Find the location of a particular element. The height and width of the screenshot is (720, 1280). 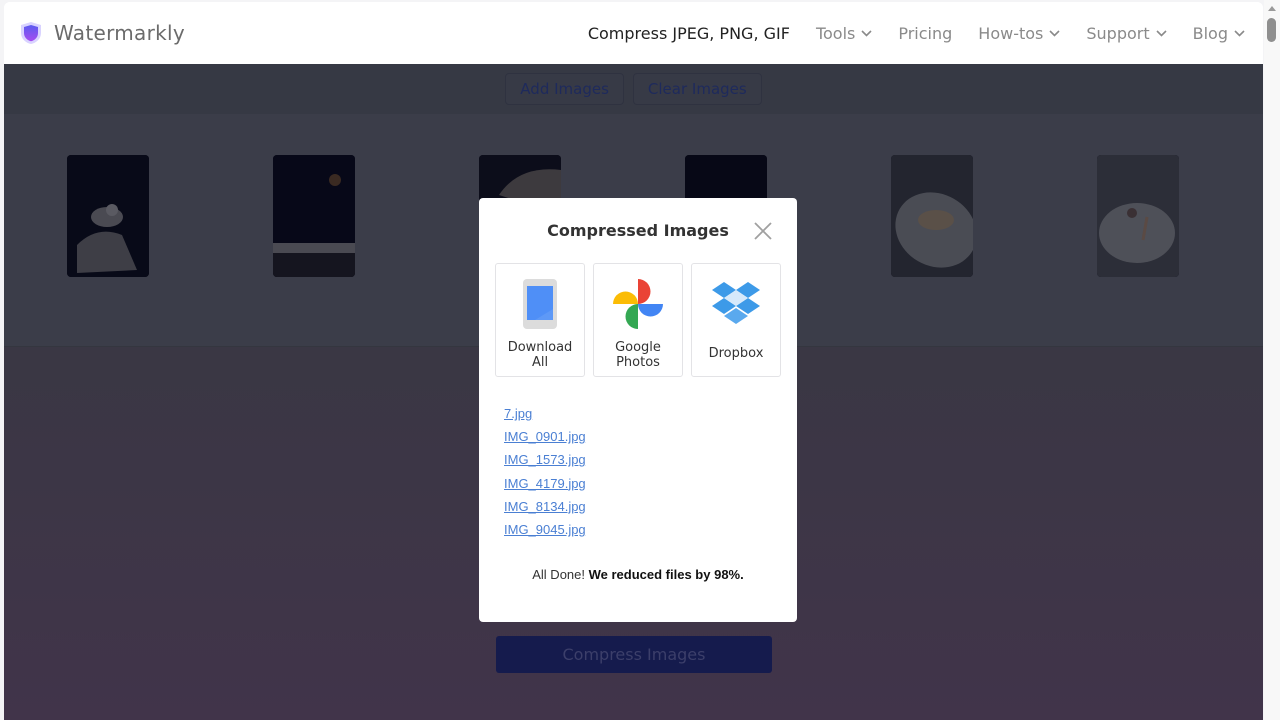

nav-blog: Blog is located at coordinates (1219, 33).